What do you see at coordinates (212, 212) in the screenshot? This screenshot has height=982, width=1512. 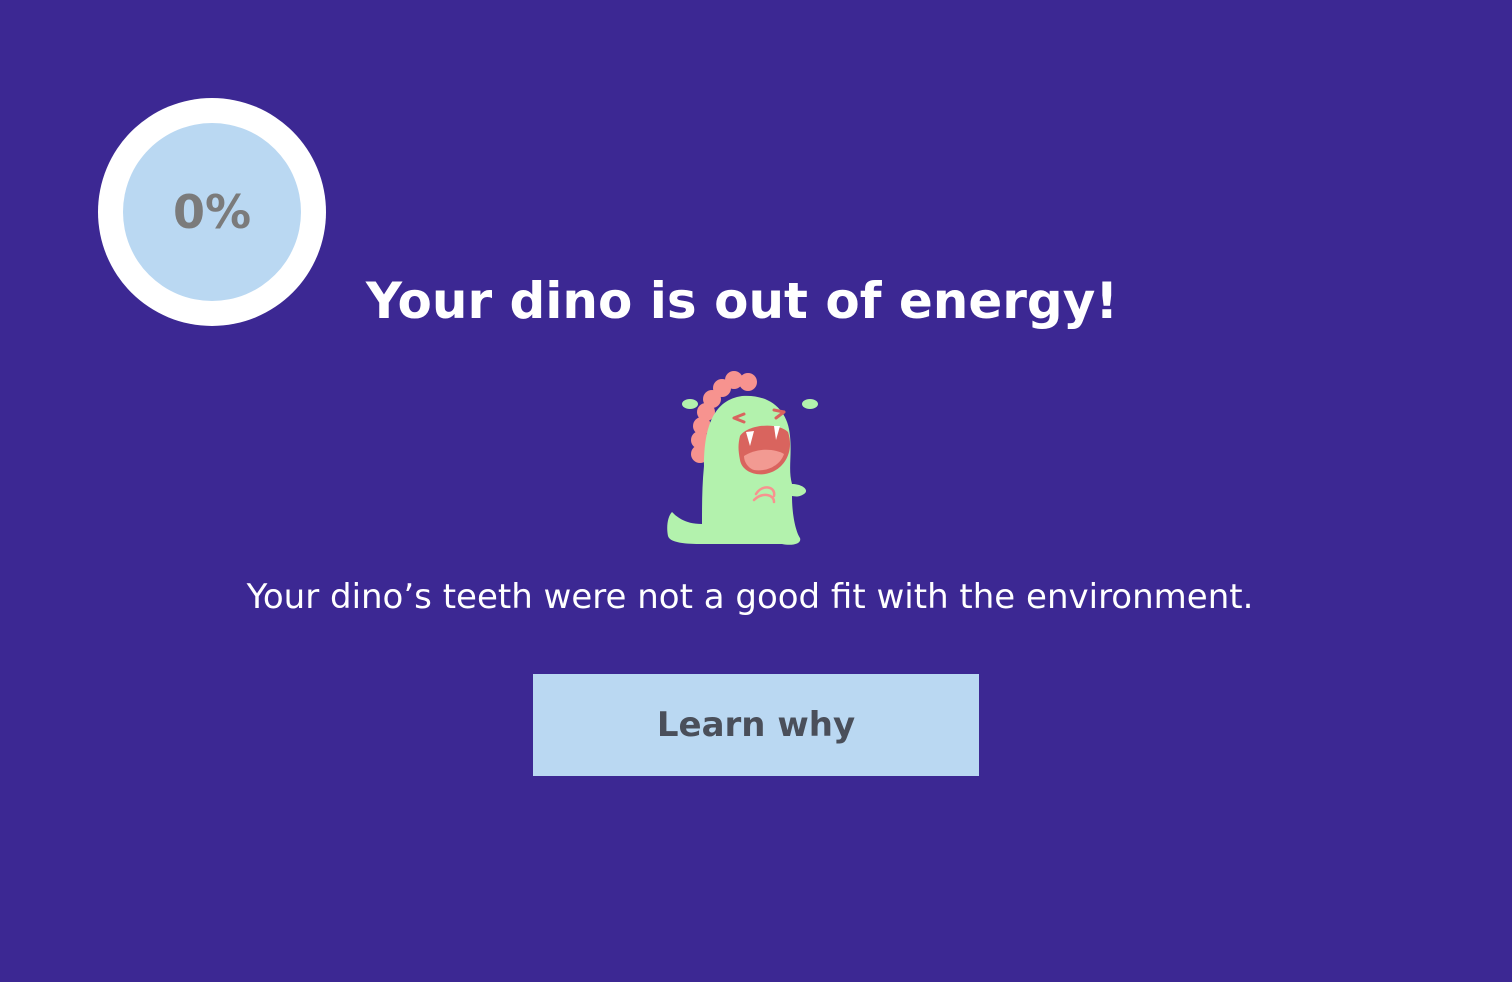 I see `energy-percentage: 0%` at bounding box center [212, 212].